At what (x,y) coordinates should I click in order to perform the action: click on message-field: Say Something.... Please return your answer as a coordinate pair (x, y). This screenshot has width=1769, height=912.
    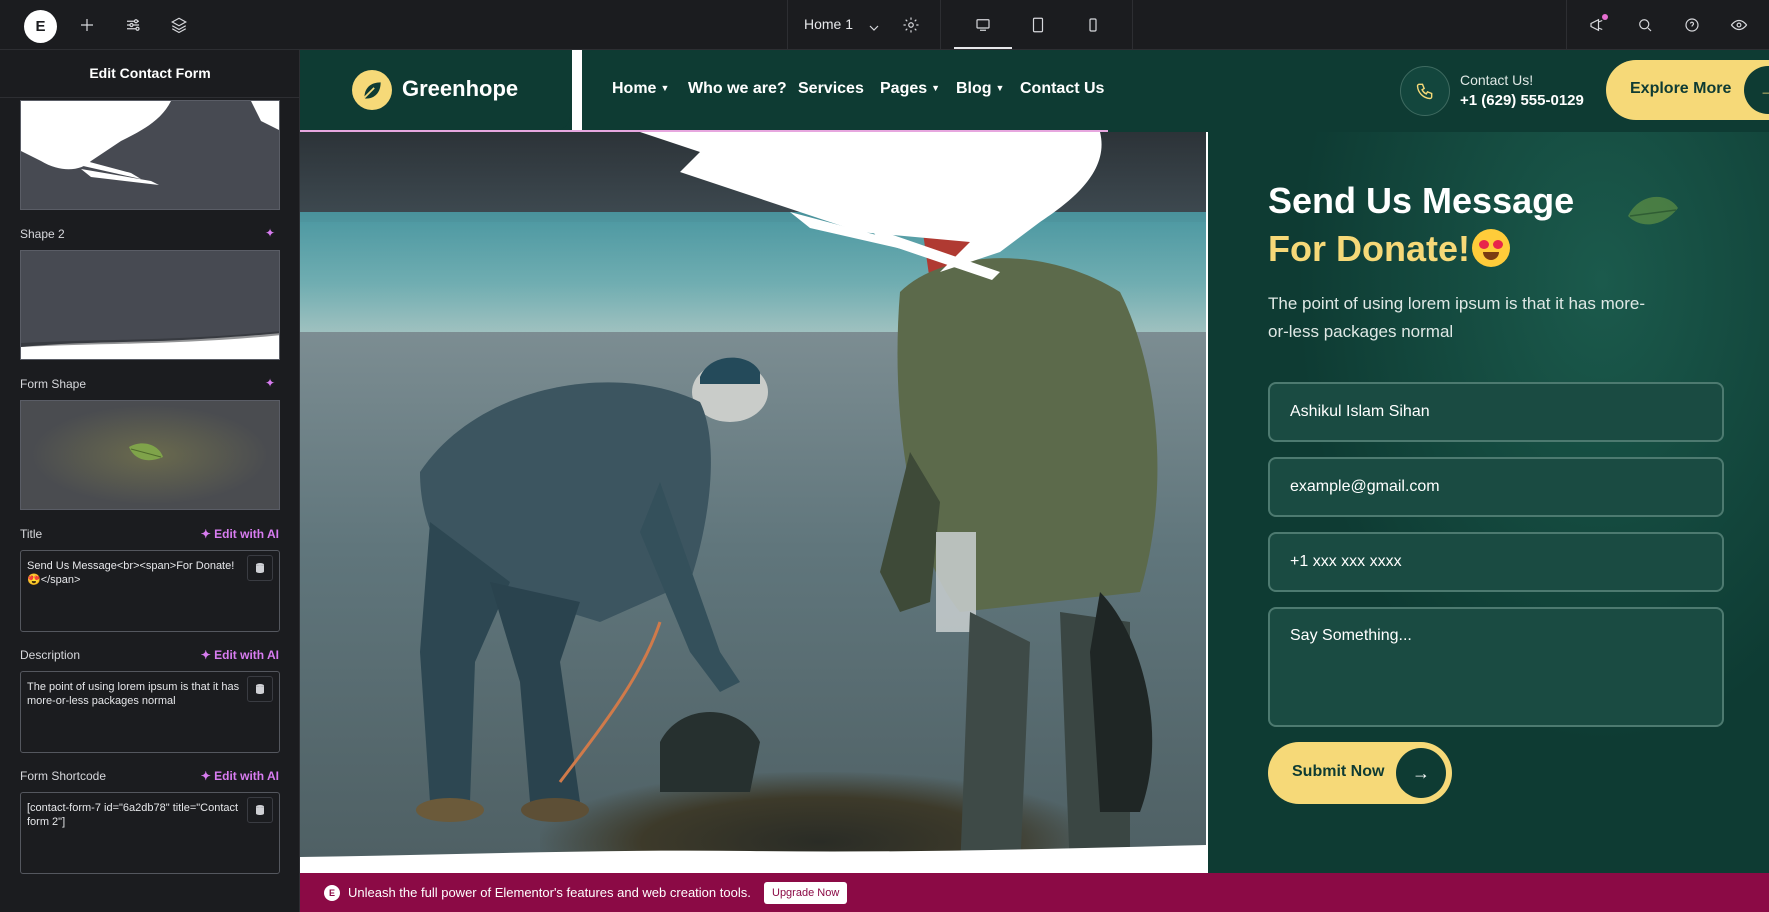
    Looking at the image, I should click on (1496, 667).